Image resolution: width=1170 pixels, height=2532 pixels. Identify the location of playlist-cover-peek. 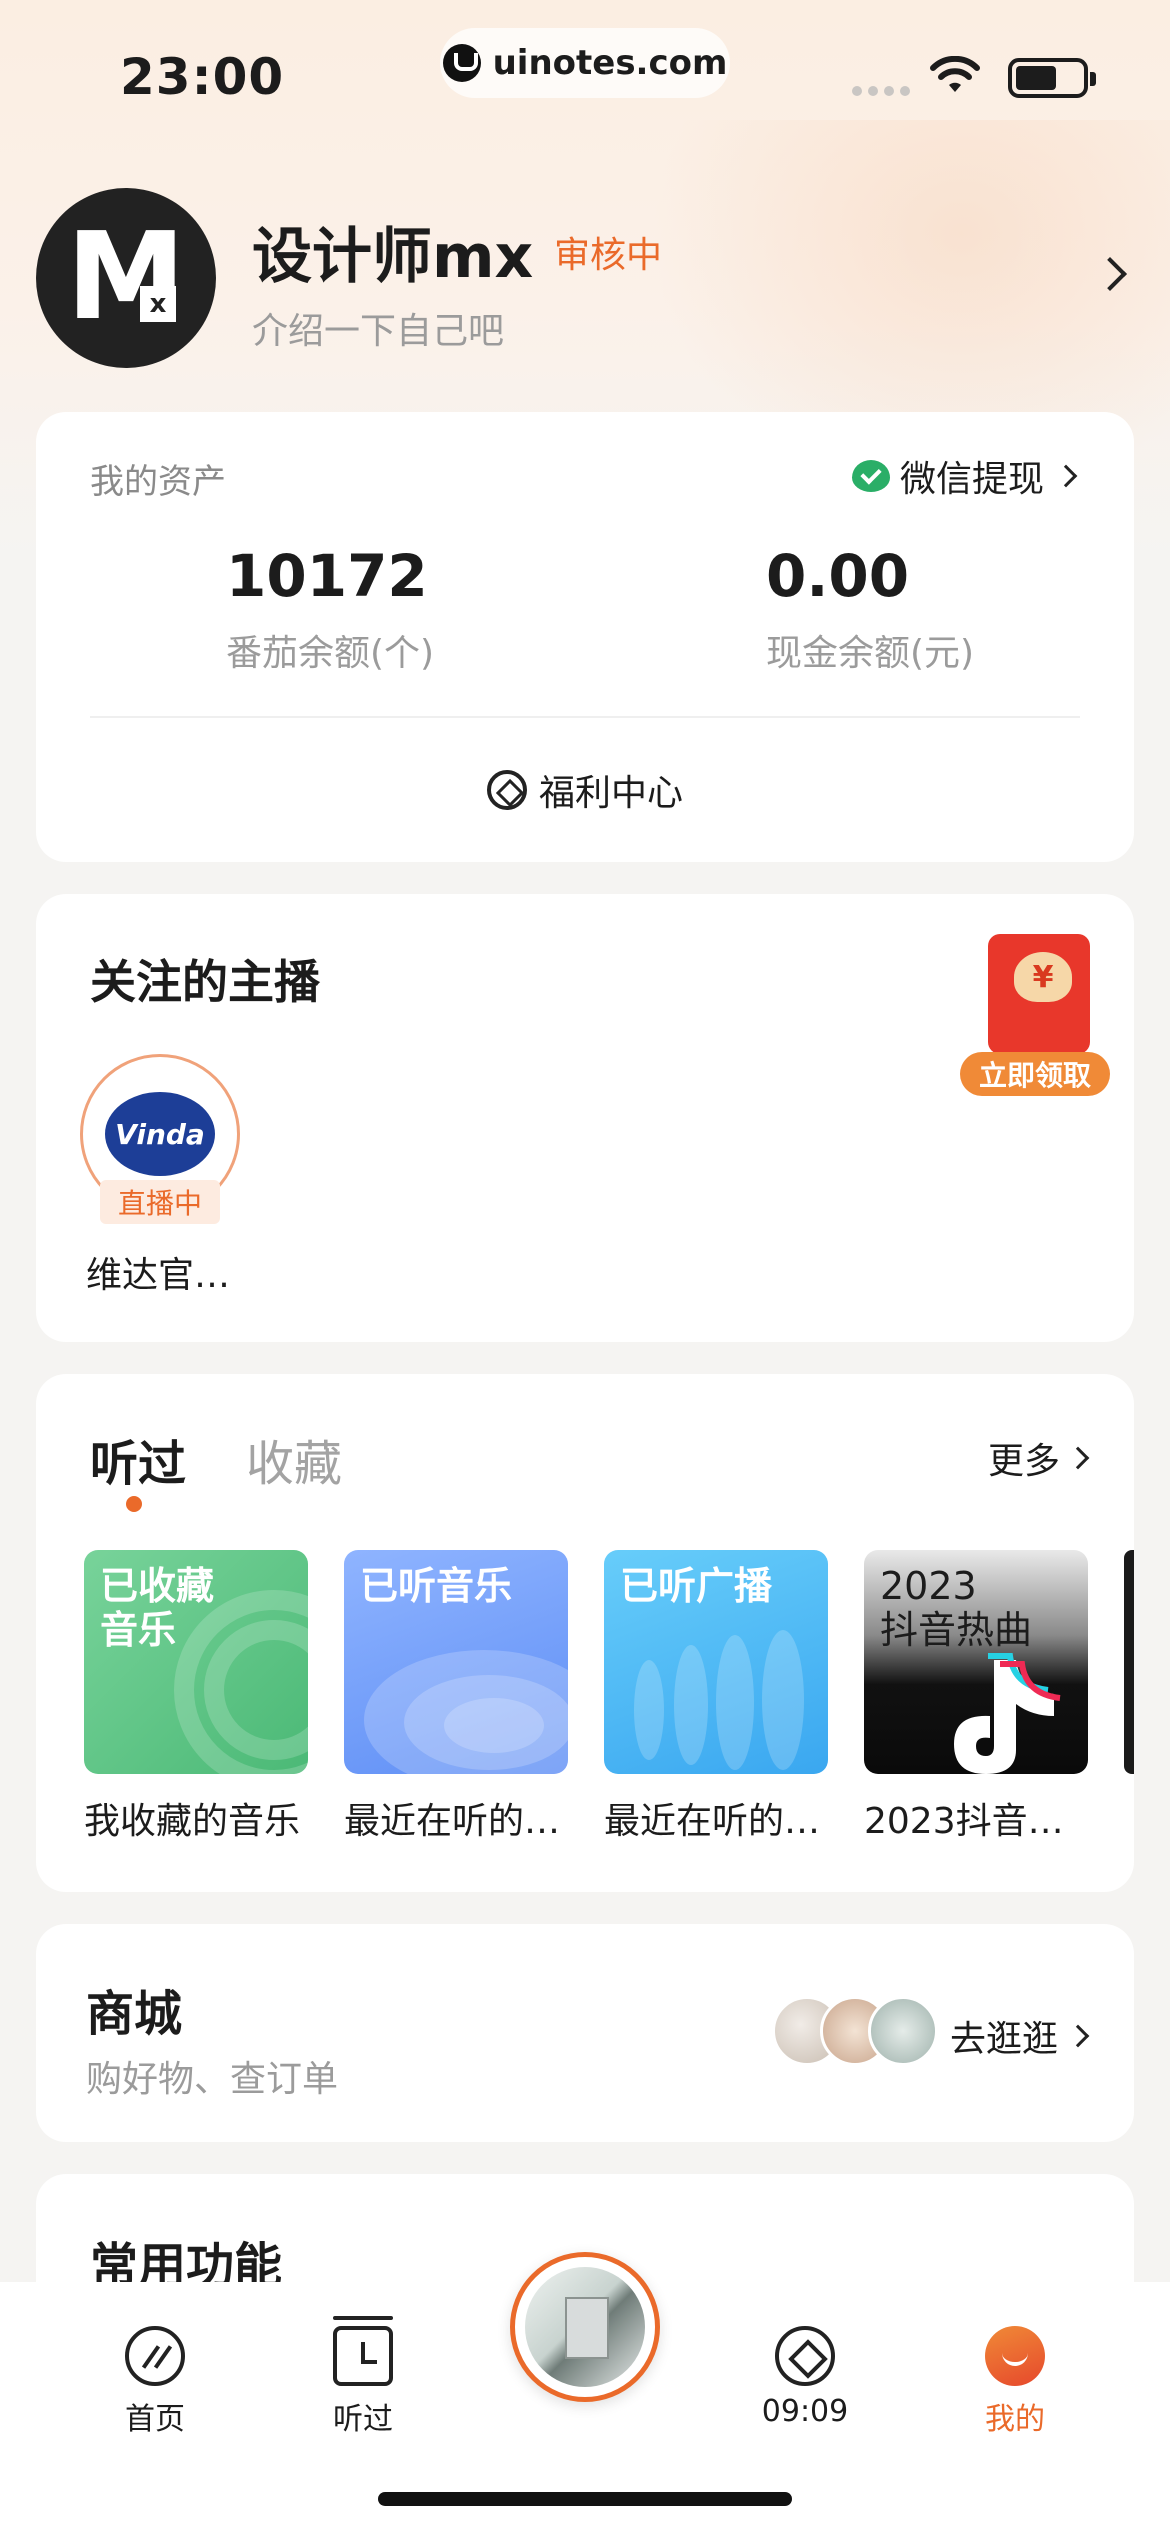
(1129, 1662).